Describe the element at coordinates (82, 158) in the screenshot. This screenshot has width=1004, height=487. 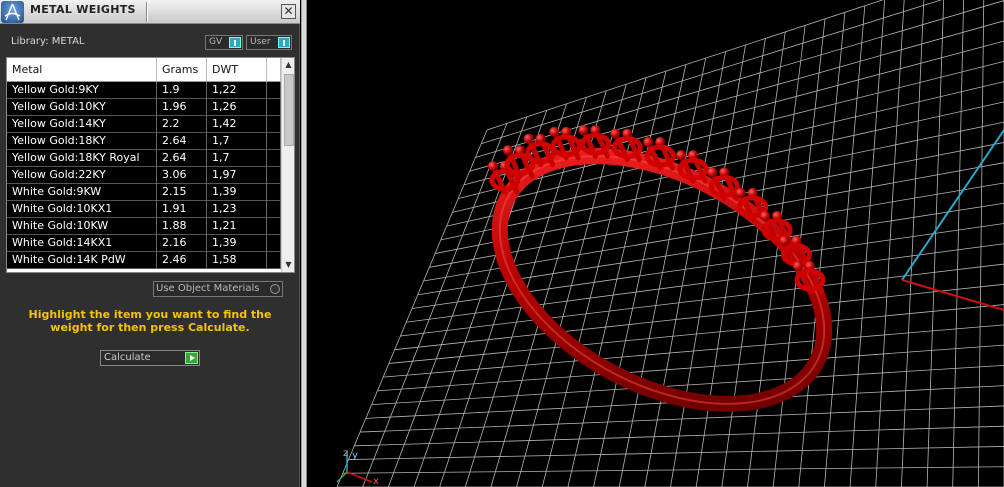
I see `metal-cell: Yellow Gold:18KY Royal` at that location.